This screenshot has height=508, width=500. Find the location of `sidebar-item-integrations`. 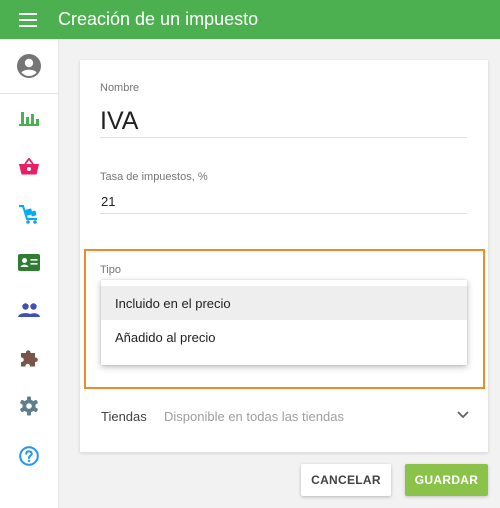

sidebar-item-integrations is located at coordinates (29, 358).